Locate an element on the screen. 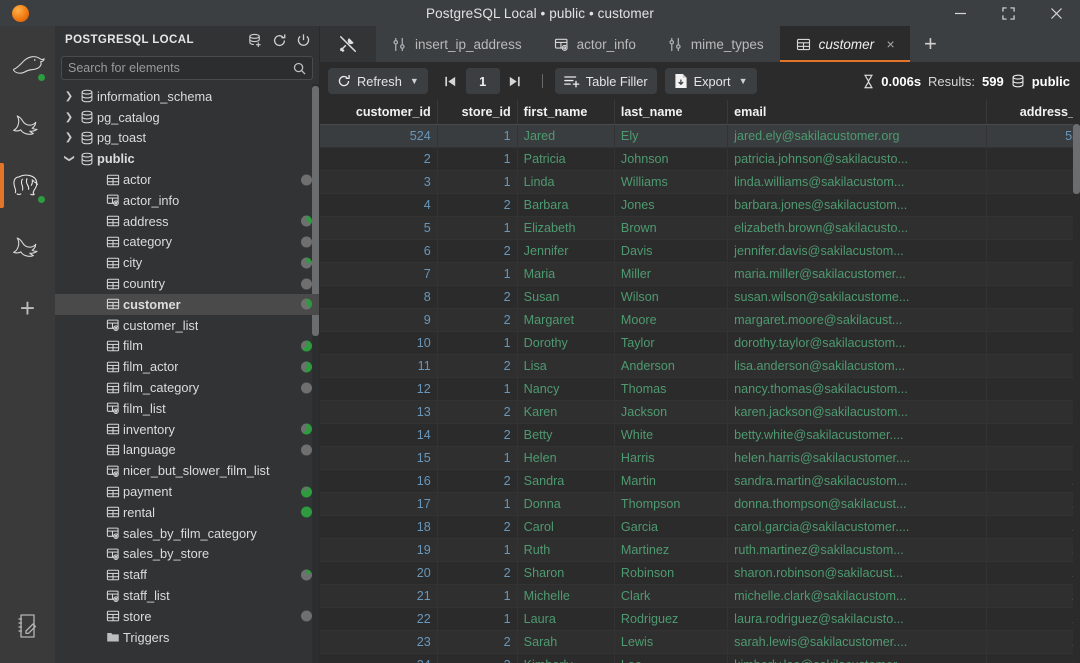  tree-item-film_category: film_category is located at coordinates (187, 387).